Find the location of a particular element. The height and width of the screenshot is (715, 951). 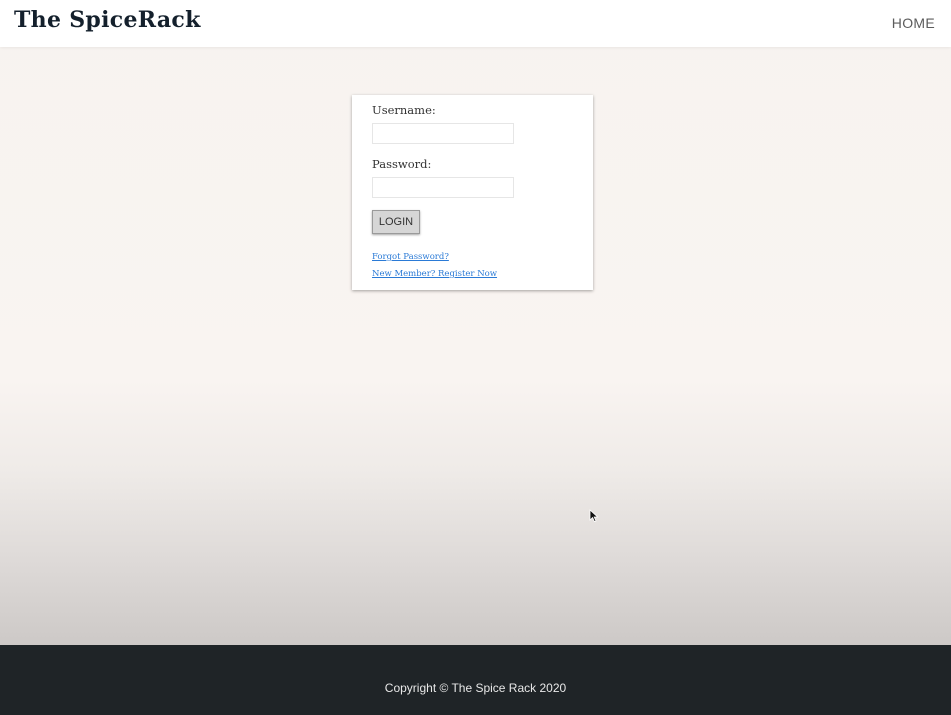

register-link: New Member? Register Now is located at coordinates (434, 274).